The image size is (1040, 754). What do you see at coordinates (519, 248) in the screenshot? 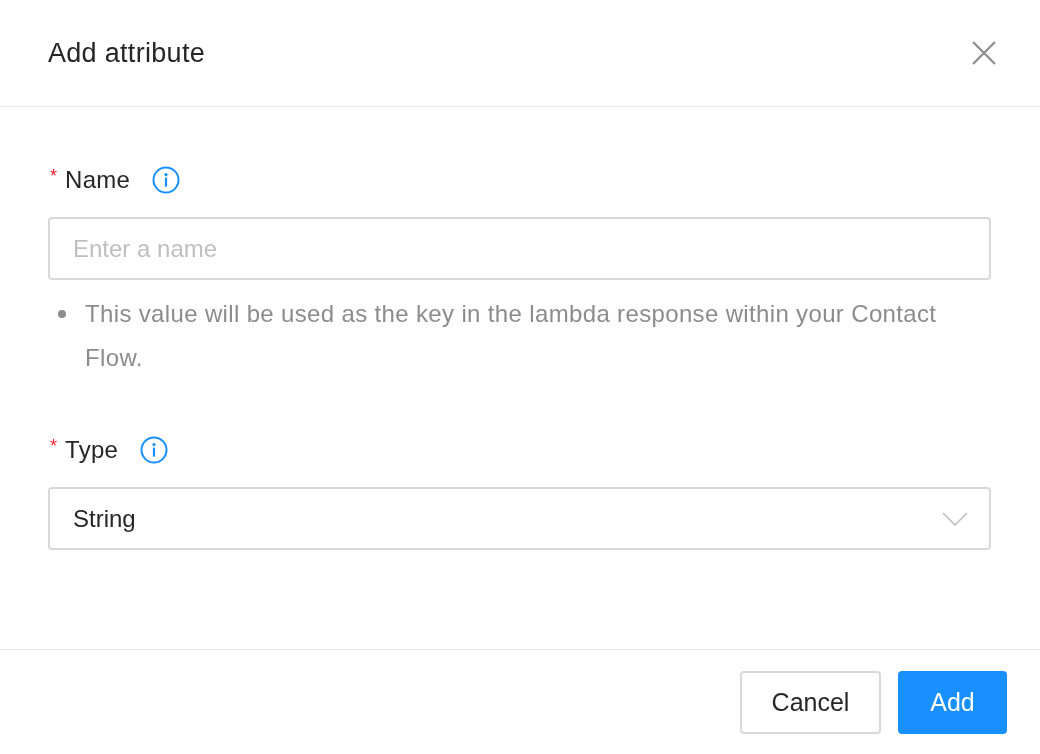
I see `name-input: Enter a name` at bounding box center [519, 248].